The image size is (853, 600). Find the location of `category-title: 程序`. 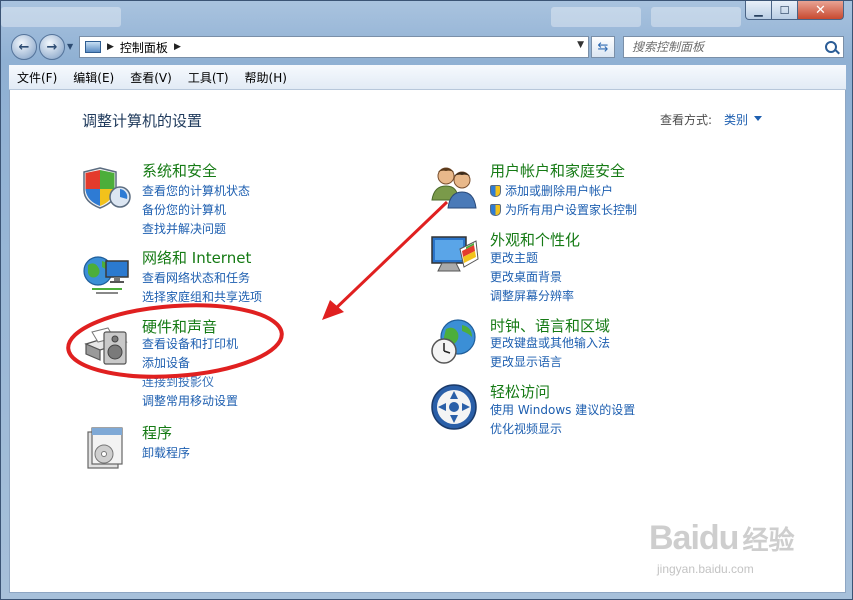

category-title: 程序 is located at coordinates (157, 432).